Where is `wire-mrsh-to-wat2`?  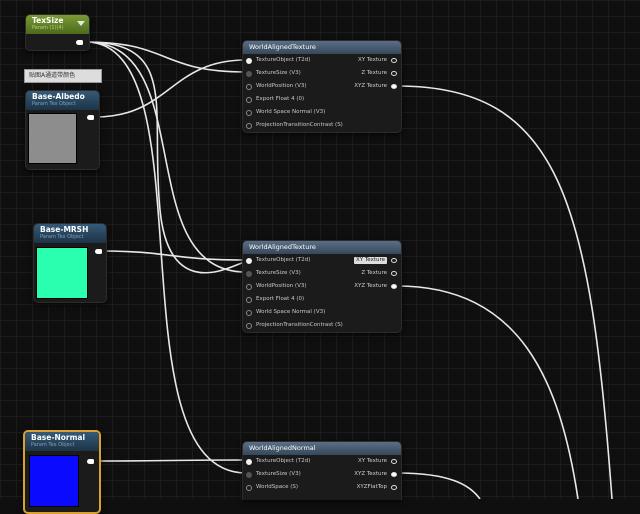 wire-mrsh-to-wat2 is located at coordinates (173, 255).